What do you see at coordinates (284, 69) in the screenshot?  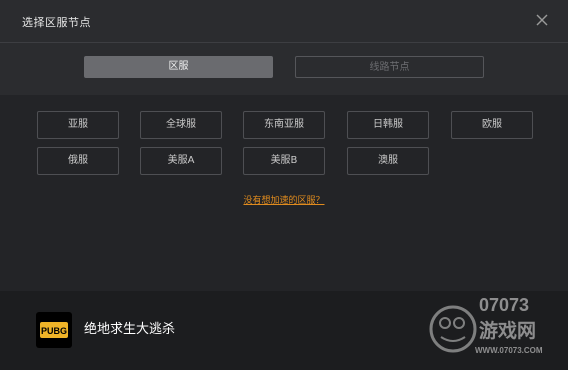 I see `tab-bar: 区服 线路节点` at bounding box center [284, 69].